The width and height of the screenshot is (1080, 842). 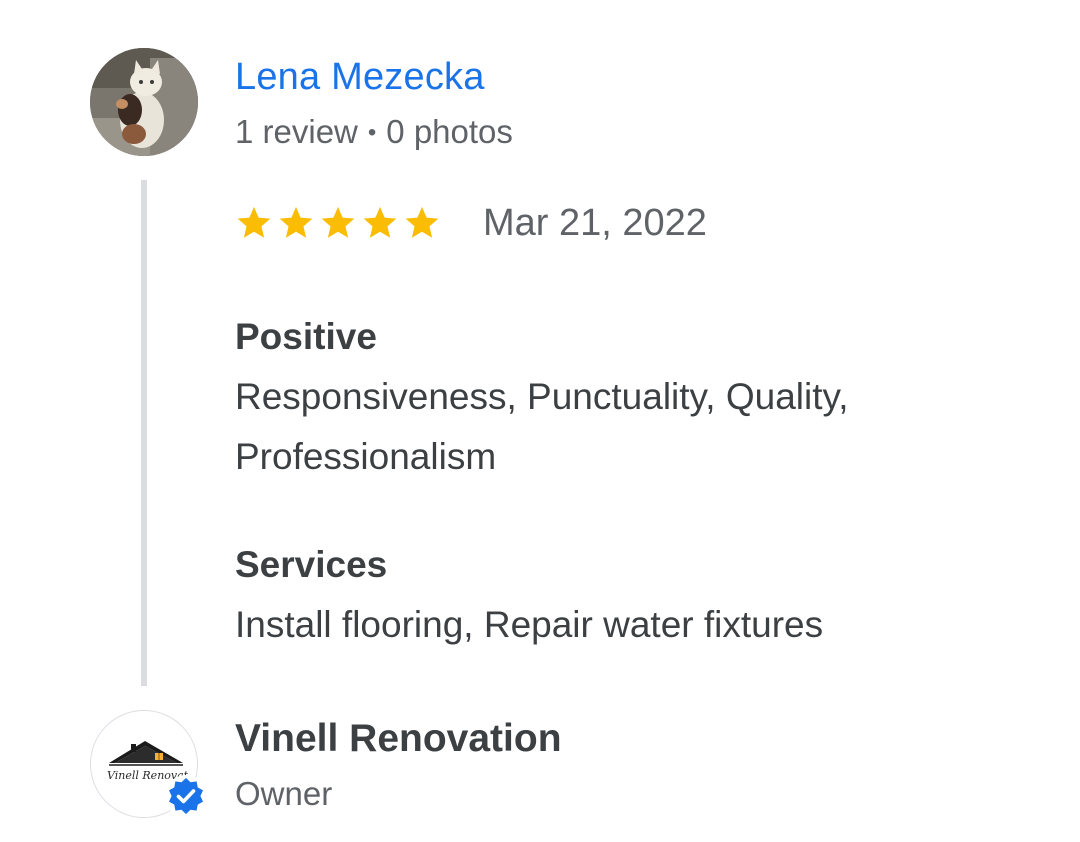 What do you see at coordinates (284, 793) in the screenshot?
I see `owner-role: Owner` at bounding box center [284, 793].